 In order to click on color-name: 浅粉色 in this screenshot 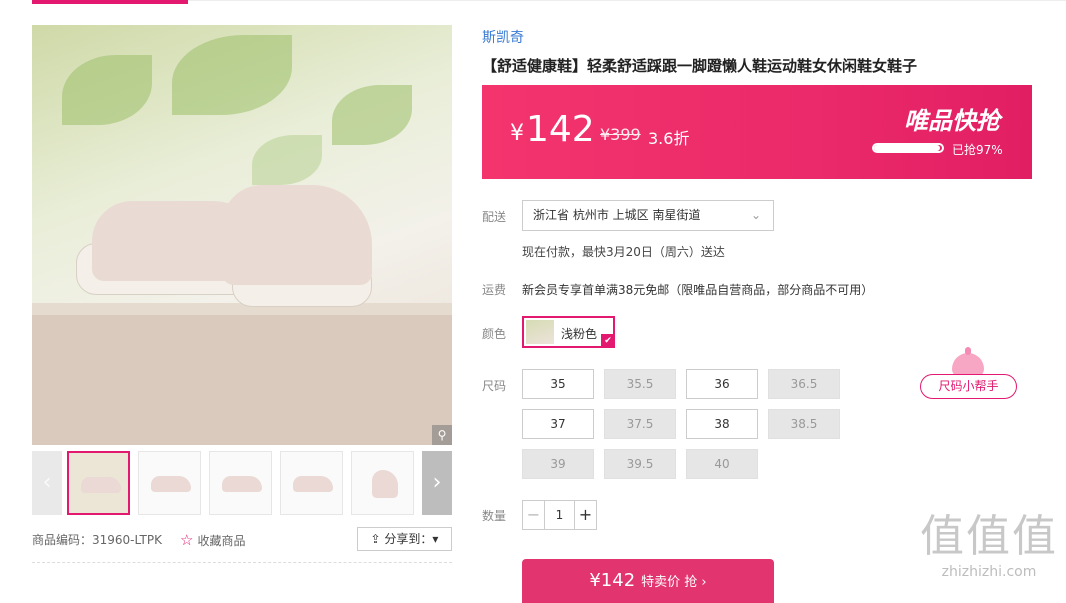, I will do `click(579, 334)`.